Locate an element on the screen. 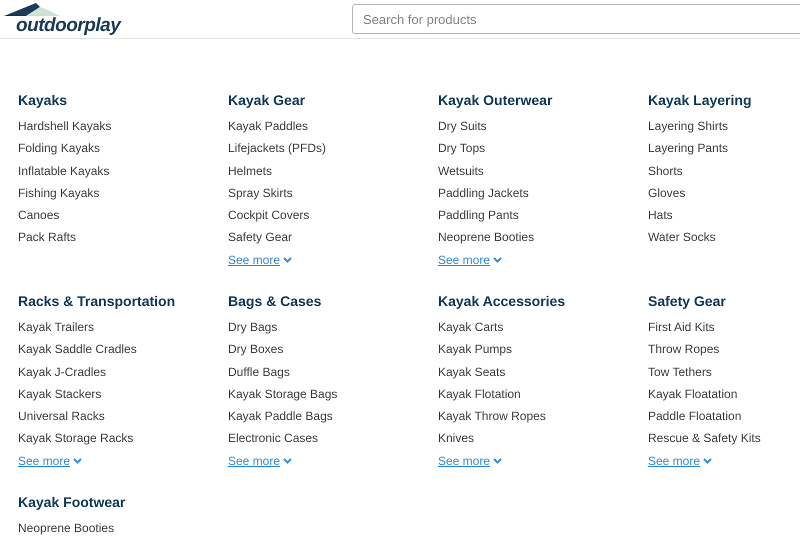 This screenshot has width=800, height=551. category-link: Hardshell Kayaks is located at coordinates (65, 126).